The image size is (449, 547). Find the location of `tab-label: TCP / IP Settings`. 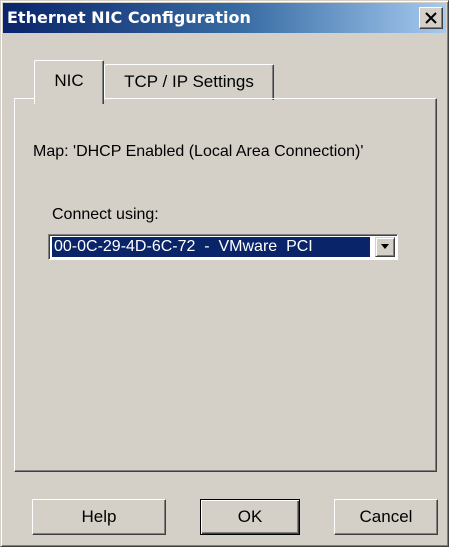

tab-label: TCP / IP Settings is located at coordinates (189, 81).